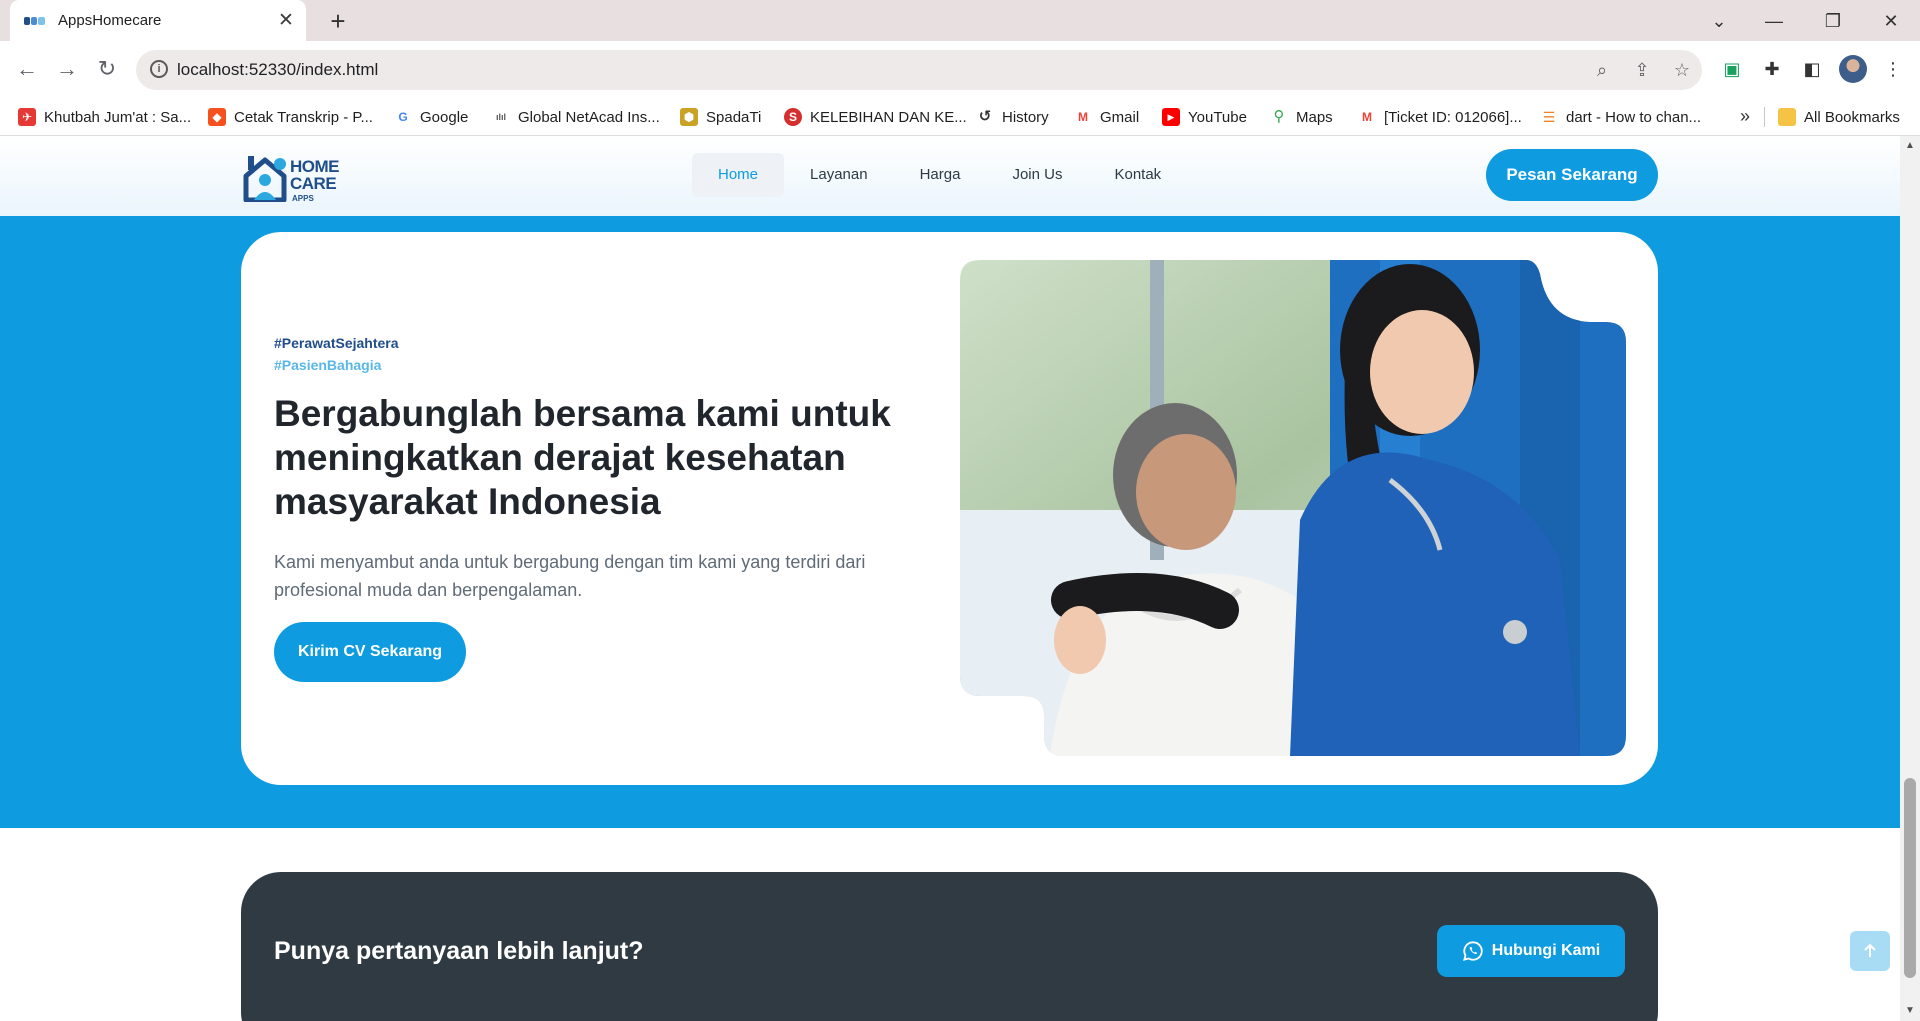 This screenshot has width=1920, height=1021. Describe the element at coordinates (459, 951) in the screenshot. I see `faq-title: Punya pertanyaan lebih lanjut?` at that location.